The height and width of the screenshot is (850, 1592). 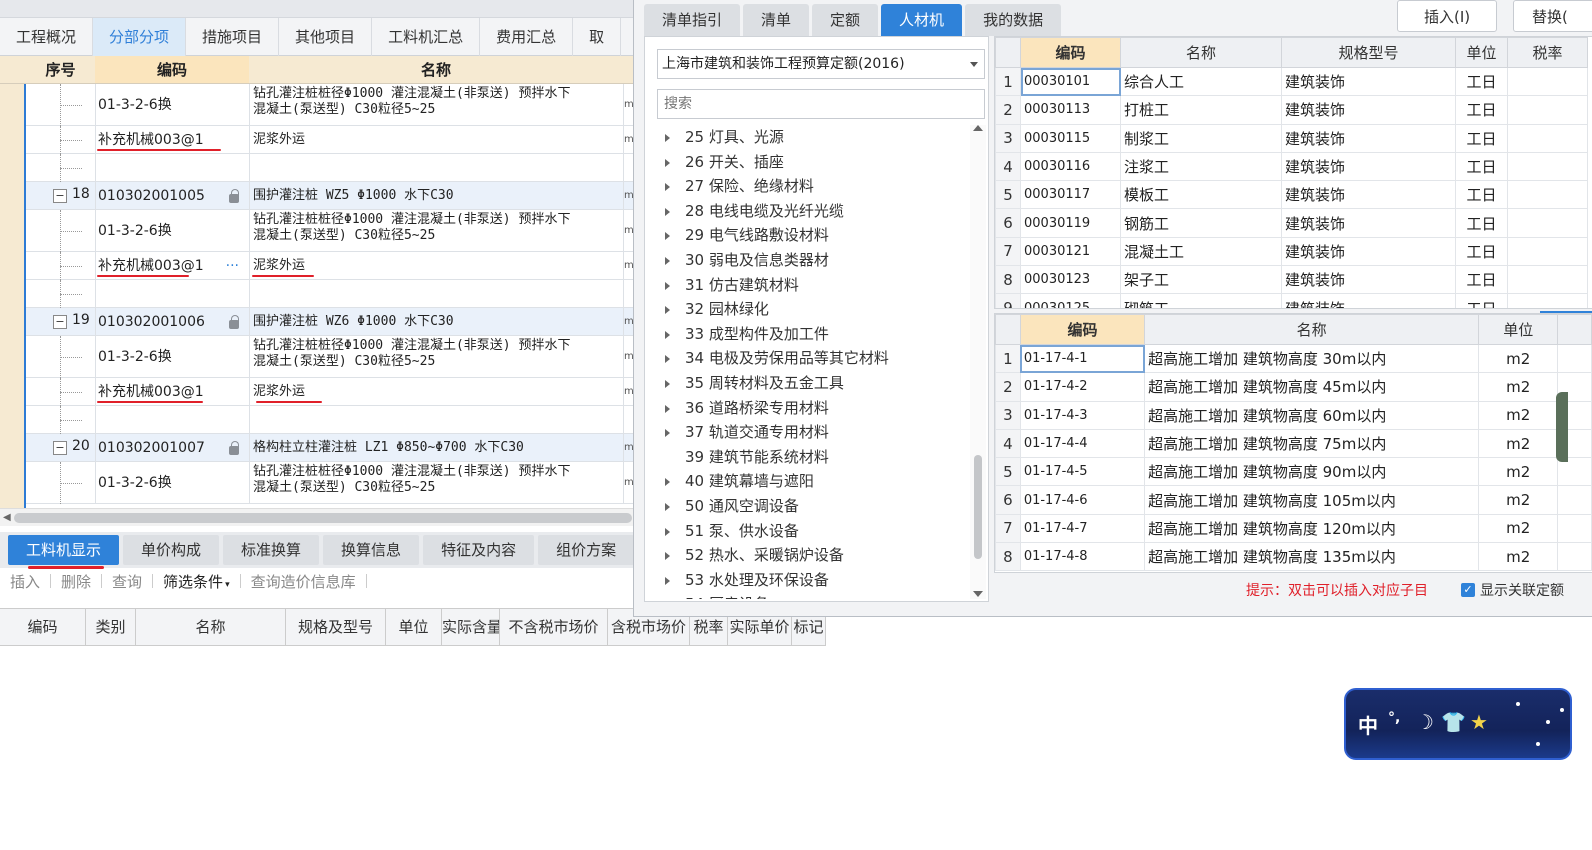 I want to click on tree-vertical-scrollbar, so click(x=978, y=362).